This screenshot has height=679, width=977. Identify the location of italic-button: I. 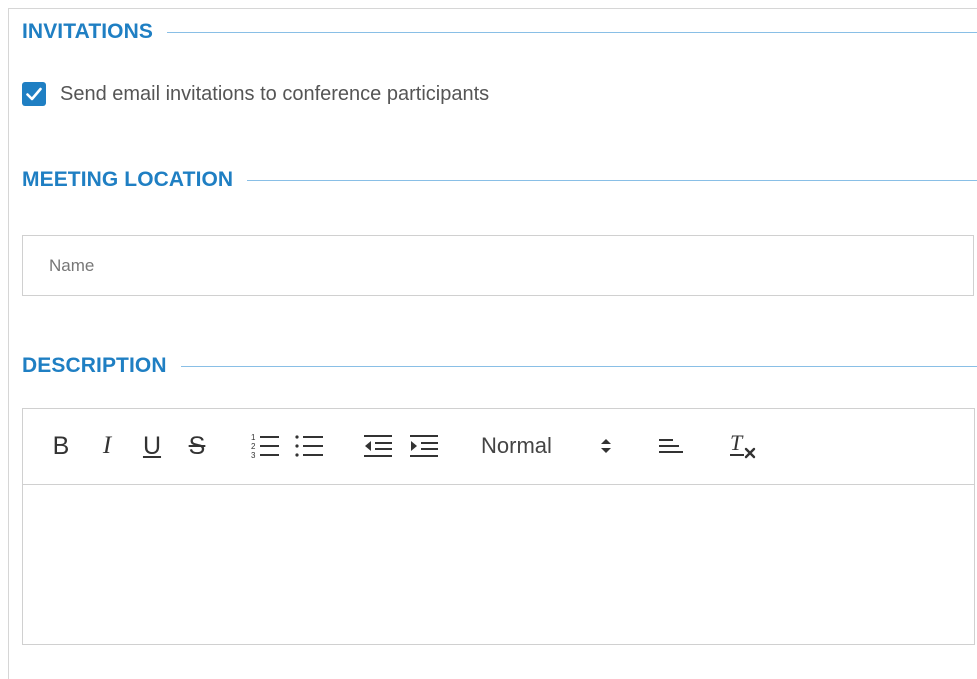
(107, 446).